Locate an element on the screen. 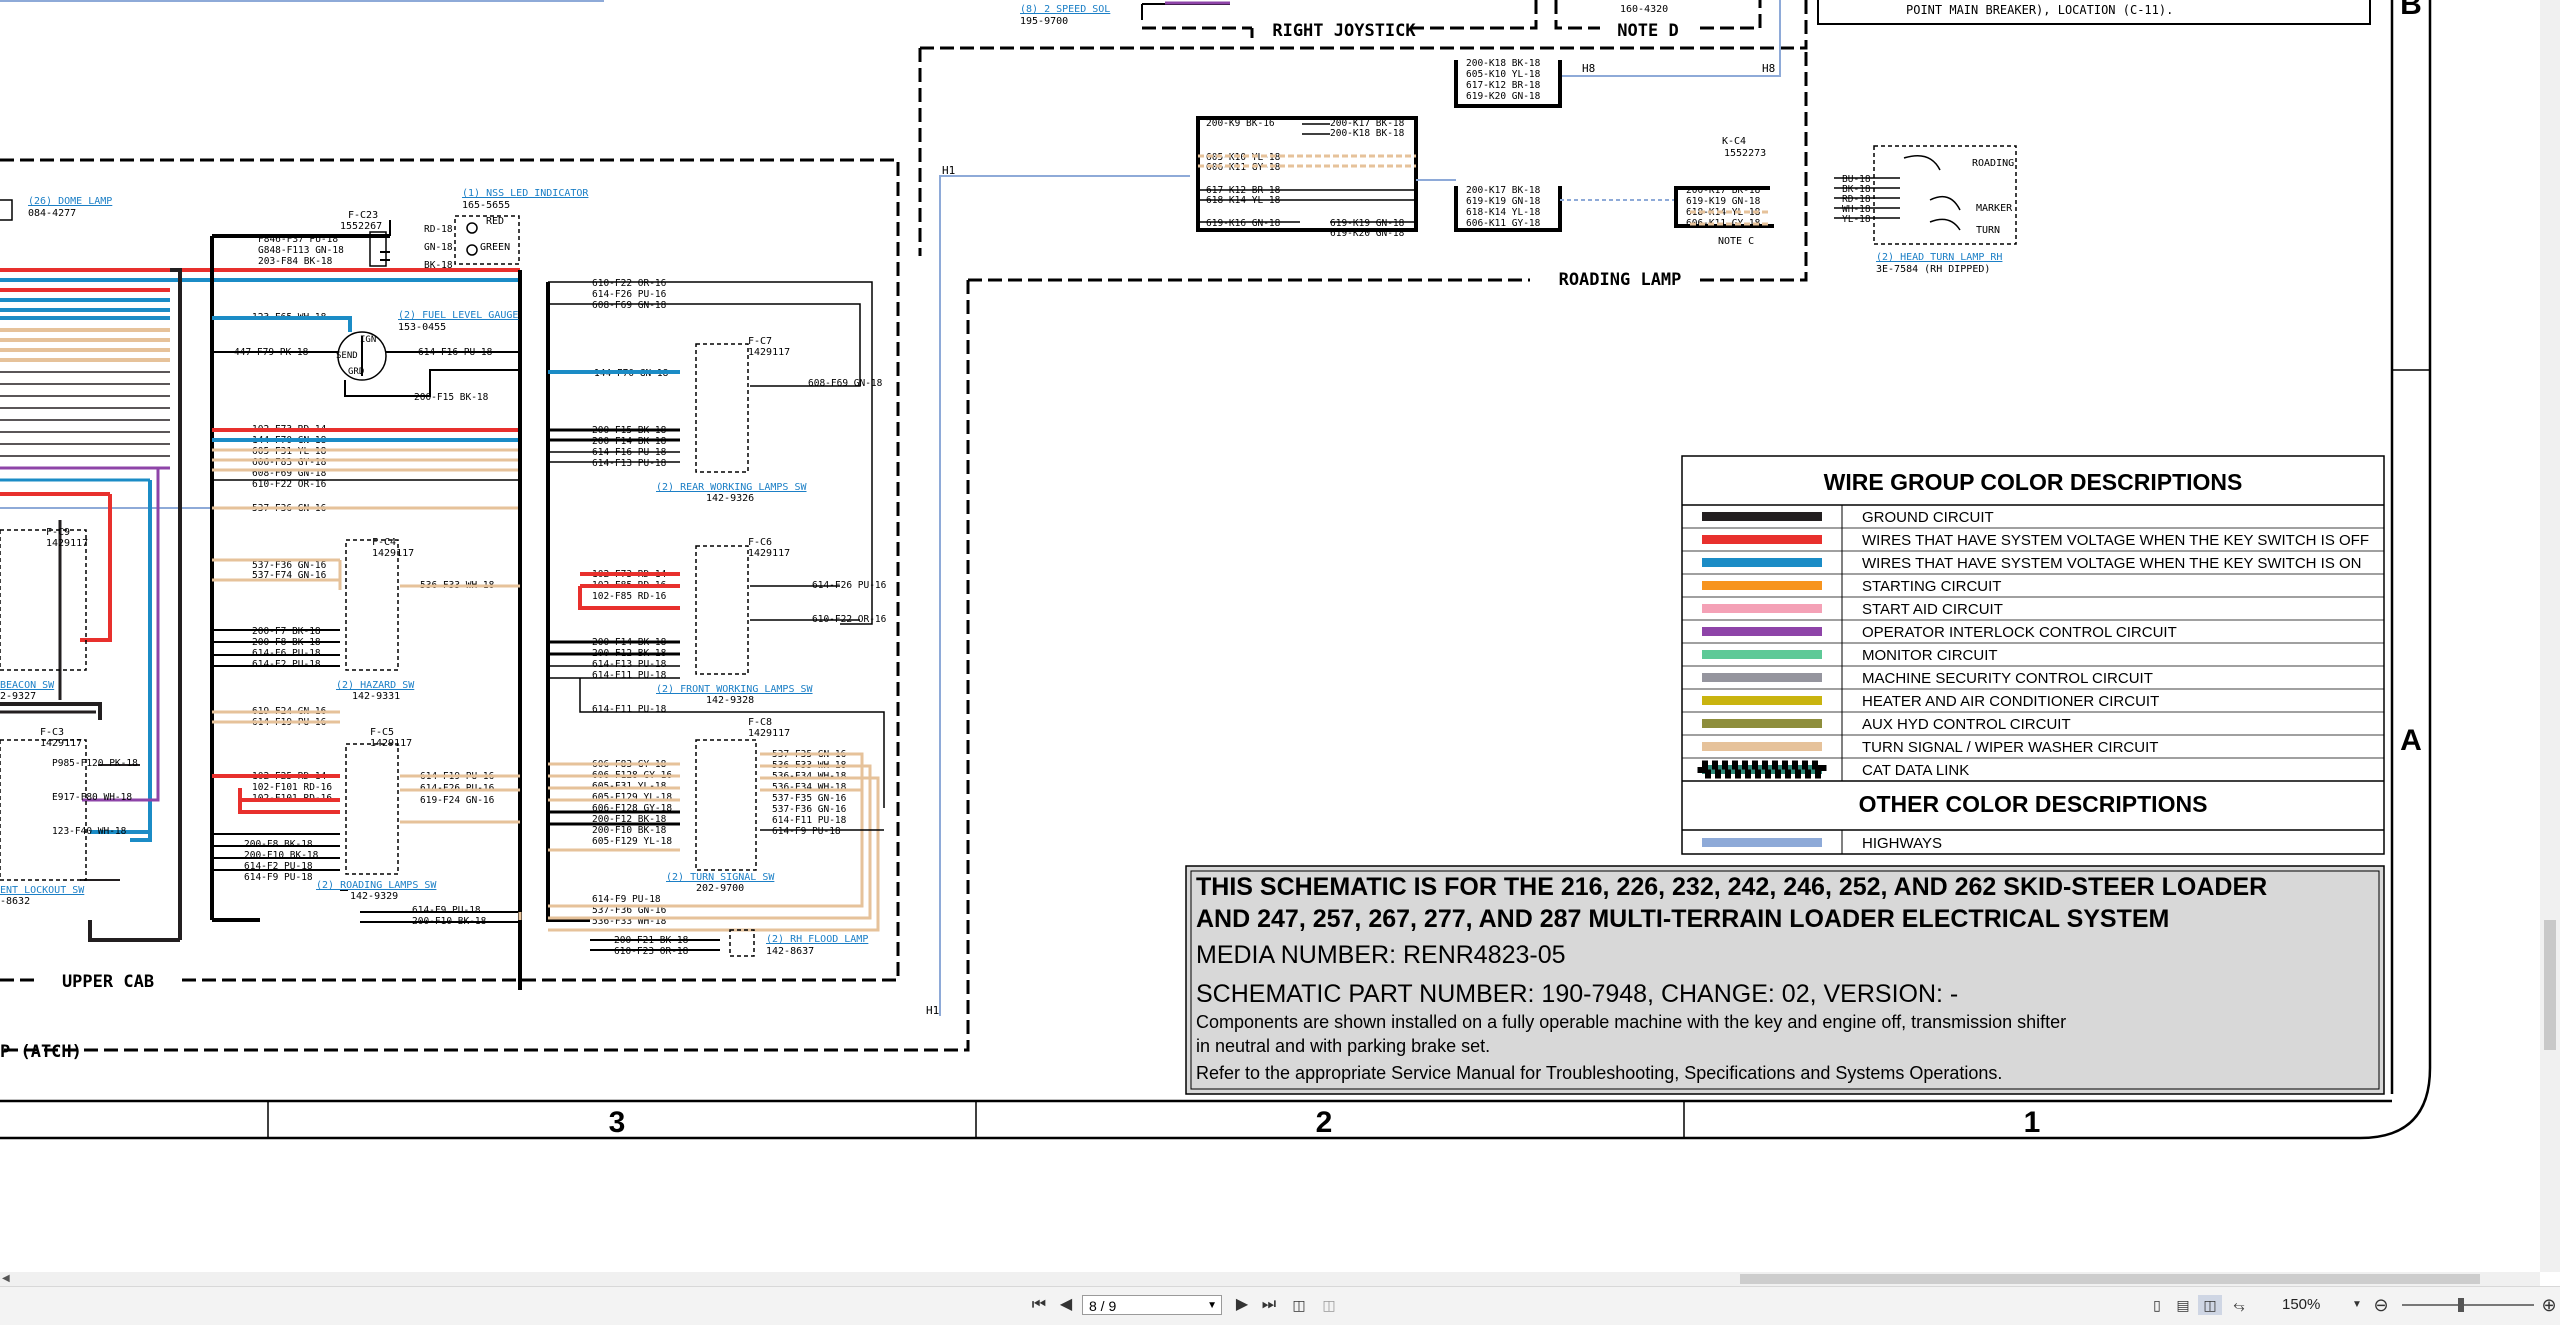 The width and height of the screenshot is (2560, 1325). lockout-switch-link: ENT LOCKOUT SW is located at coordinates (42, 890).